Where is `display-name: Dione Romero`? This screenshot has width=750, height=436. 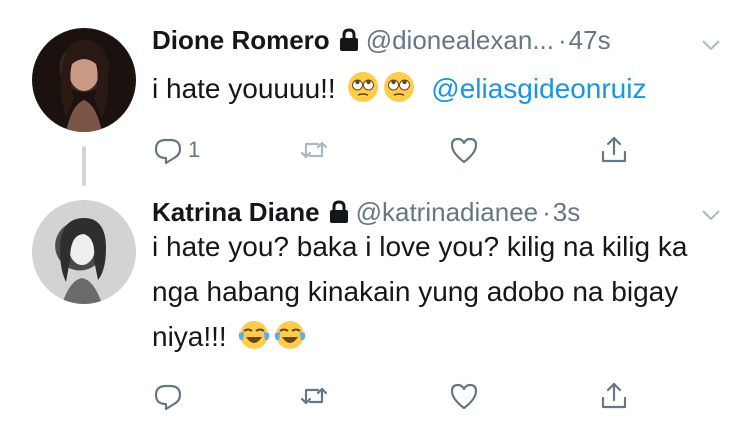
display-name: Dione Romero is located at coordinates (241, 40).